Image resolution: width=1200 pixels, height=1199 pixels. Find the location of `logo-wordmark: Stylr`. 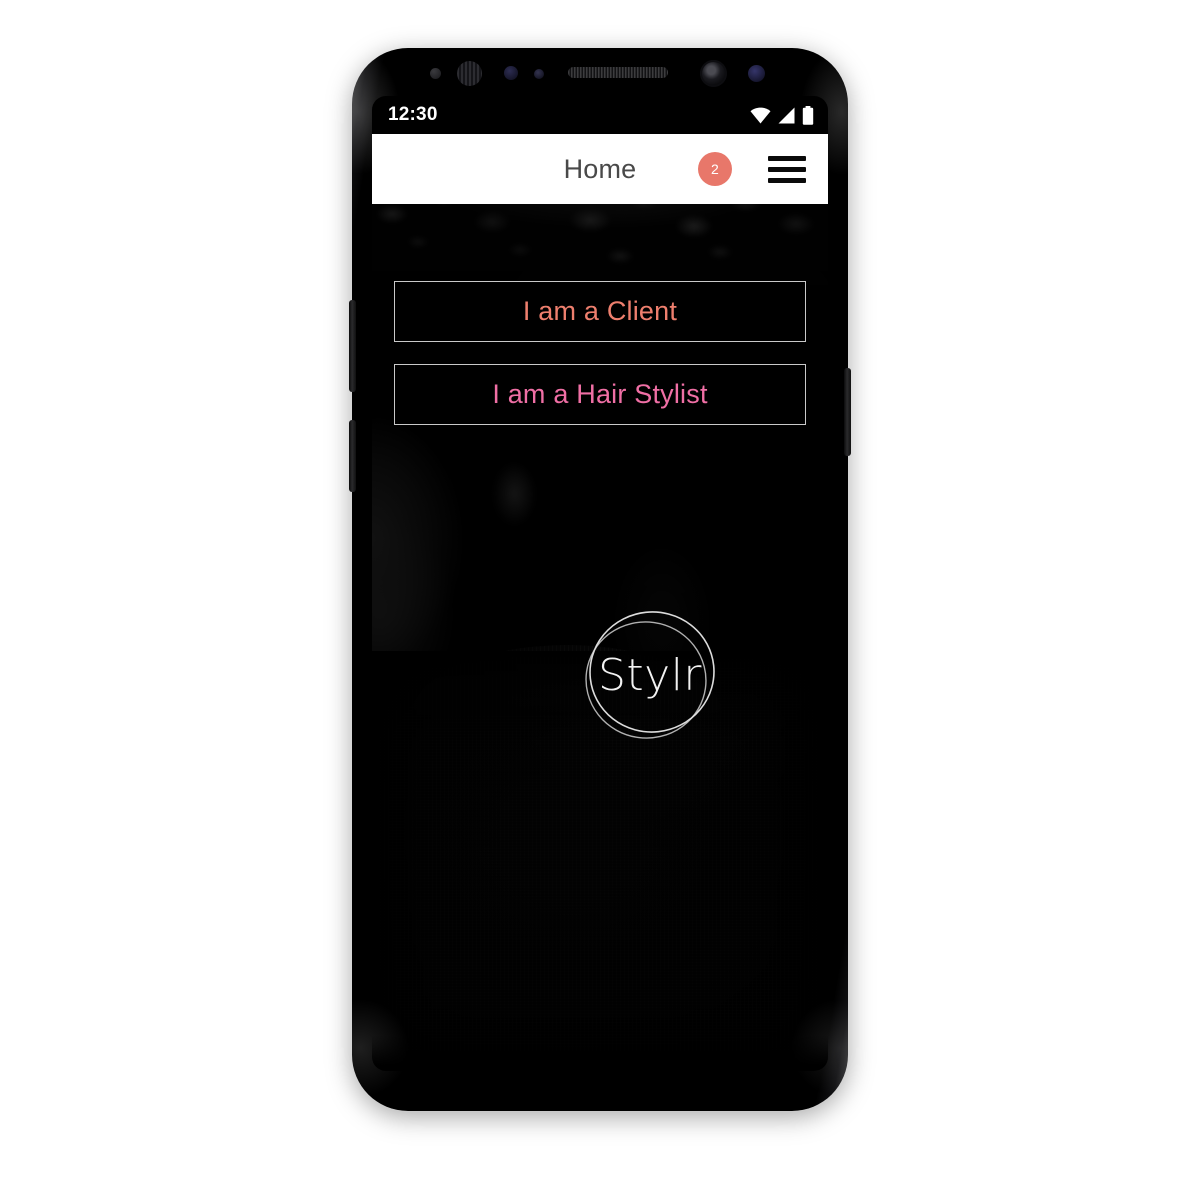

logo-wordmark: Stylr is located at coordinates (650, 675).